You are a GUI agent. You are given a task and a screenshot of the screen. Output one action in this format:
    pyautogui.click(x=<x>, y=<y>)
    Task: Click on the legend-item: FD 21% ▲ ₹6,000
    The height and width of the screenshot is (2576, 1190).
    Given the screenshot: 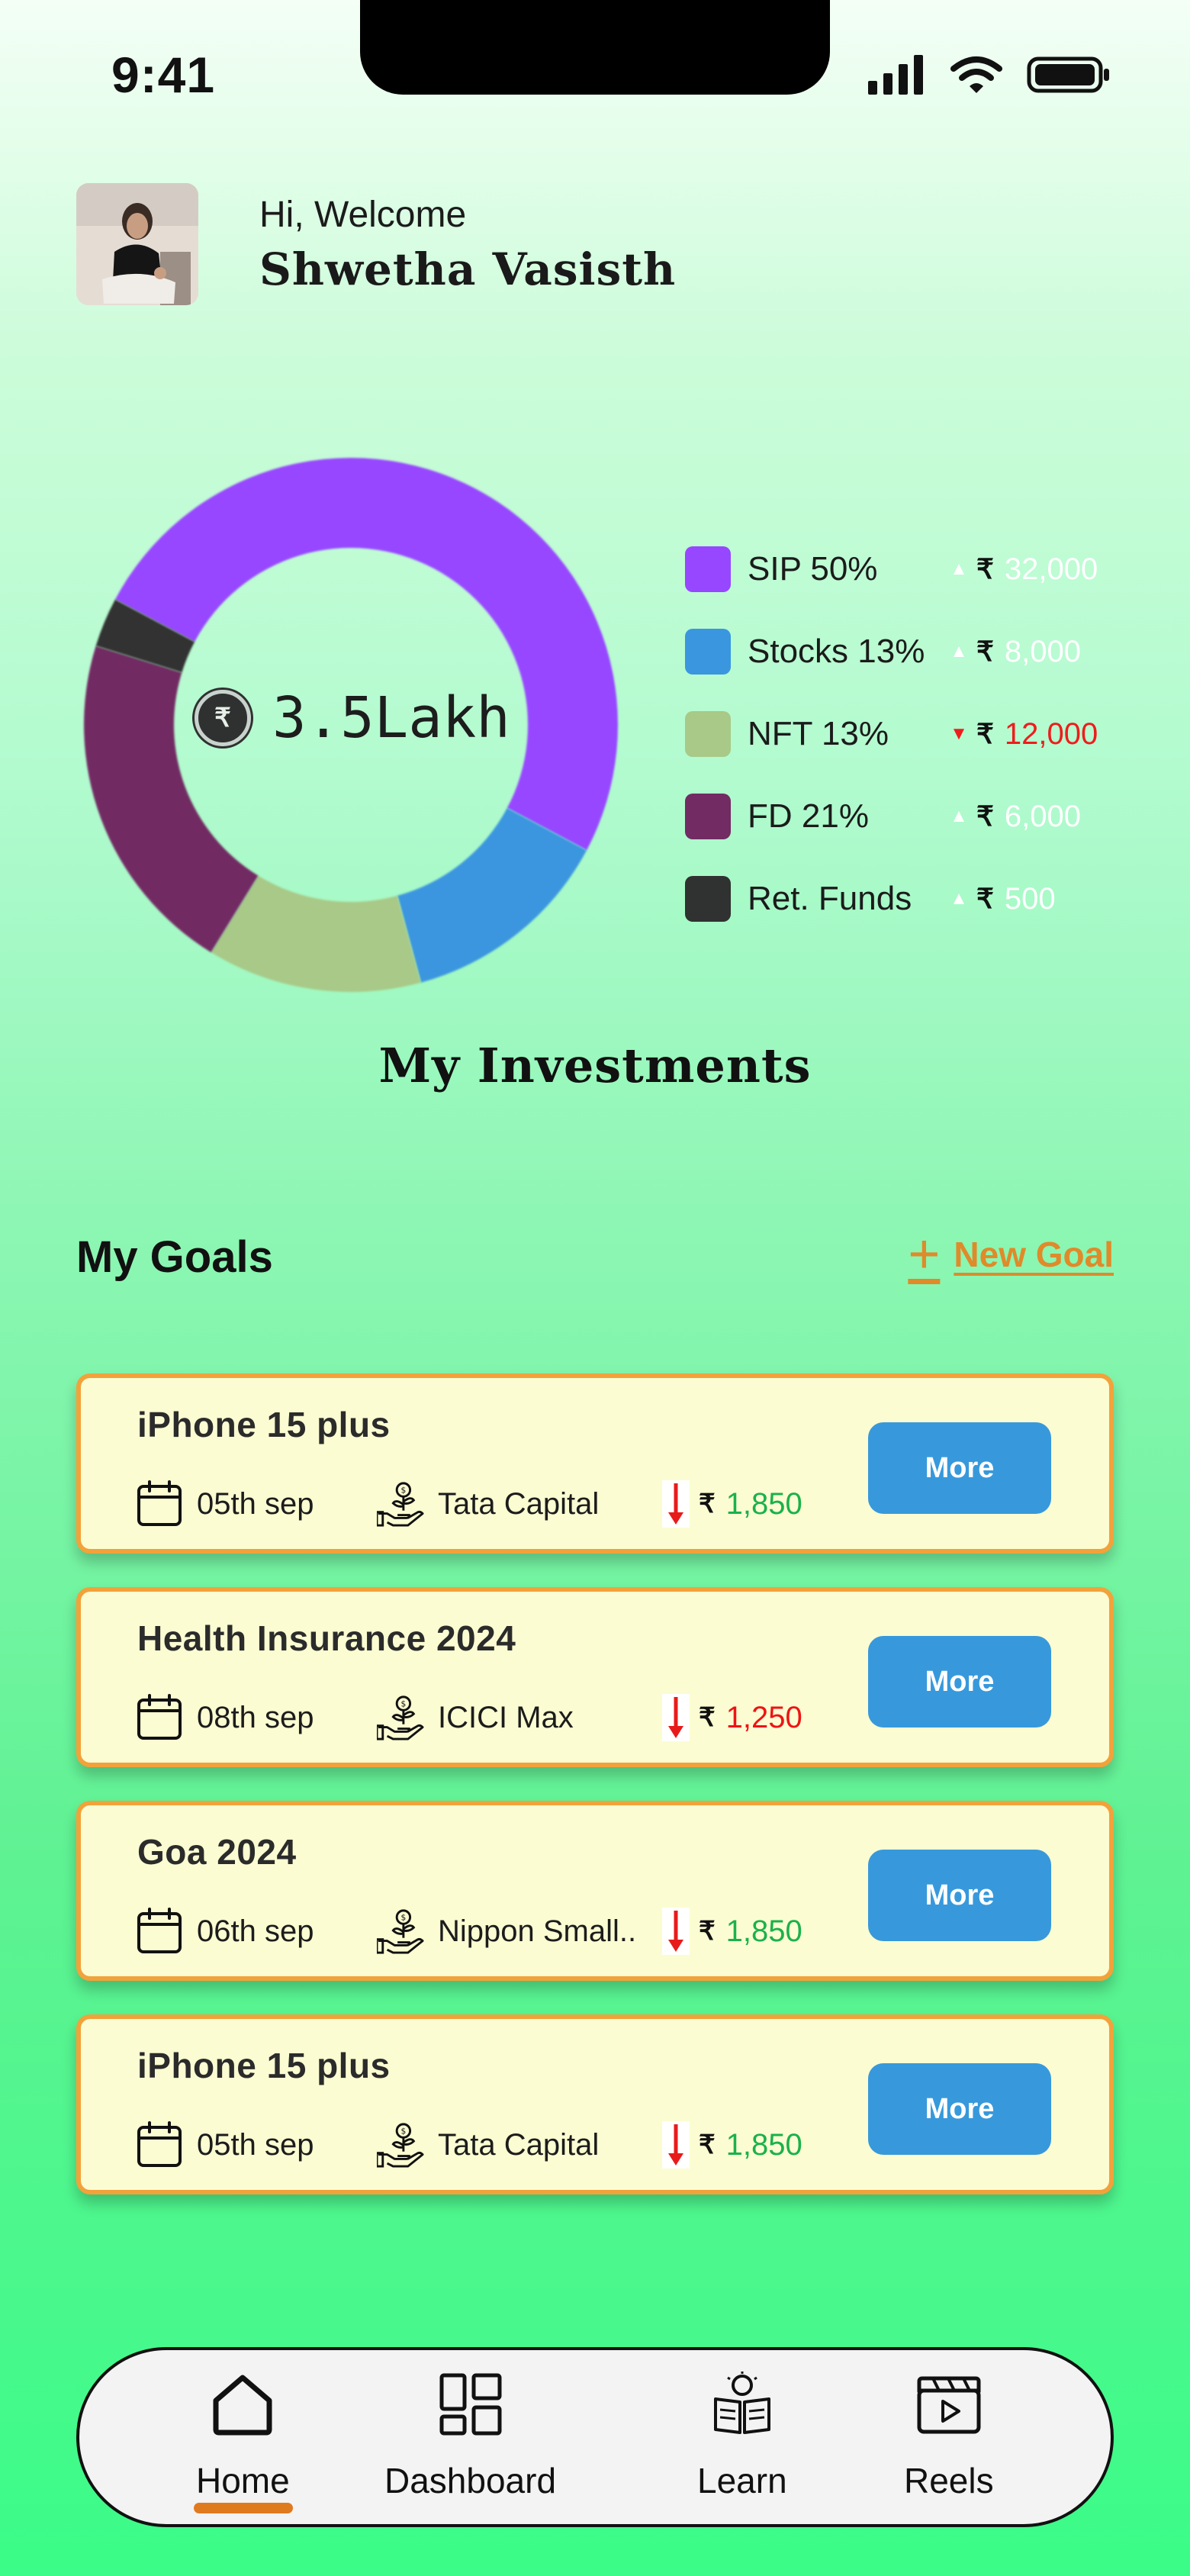 What is the action you would take?
    pyautogui.click(x=906, y=816)
    